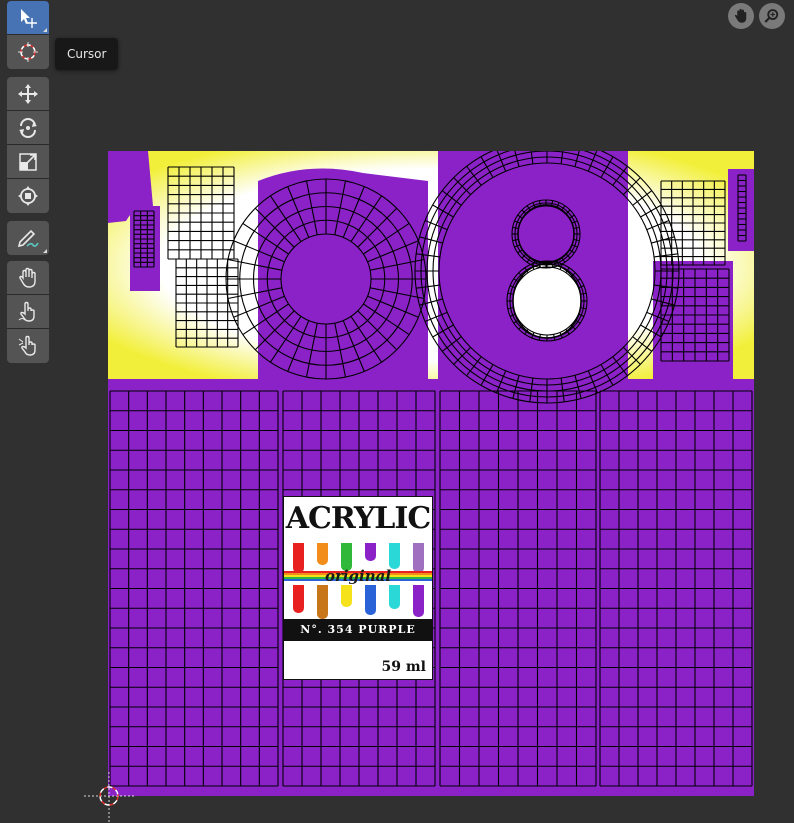  Describe the element at coordinates (358, 630) in the screenshot. I see `label-color-band: N°. 354 PURPLE` at that location.